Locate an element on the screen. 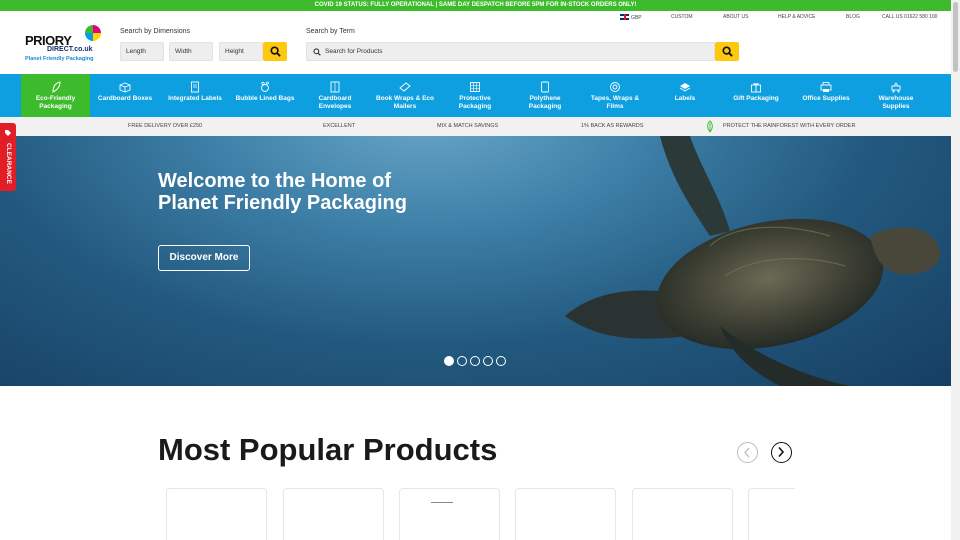 The width and height of the screenshot is (960, 540). bag-icon is located at coordinates (545, 87).